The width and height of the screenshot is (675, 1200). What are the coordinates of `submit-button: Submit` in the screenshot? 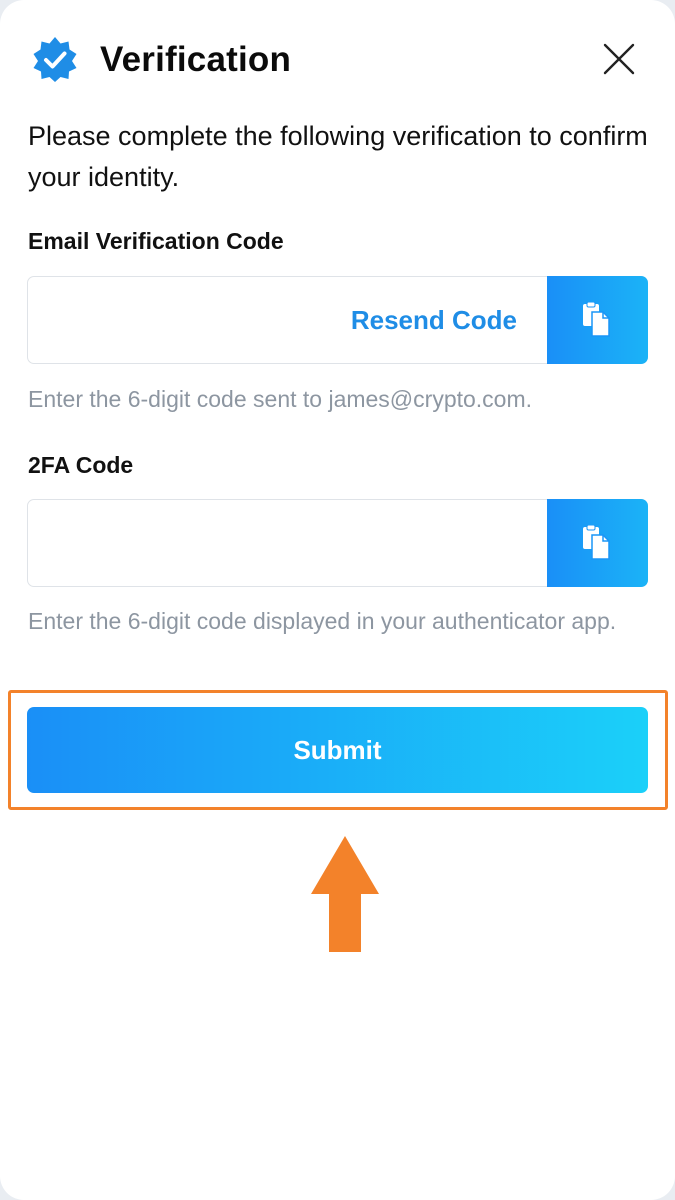 It's located at (337, 750).